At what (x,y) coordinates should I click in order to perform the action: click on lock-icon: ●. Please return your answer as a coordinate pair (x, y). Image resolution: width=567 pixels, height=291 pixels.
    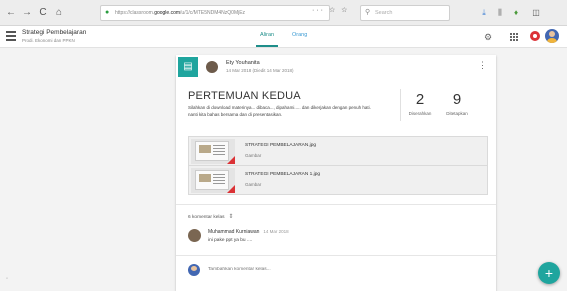
    Looking at the image, I should click on (107, 12).